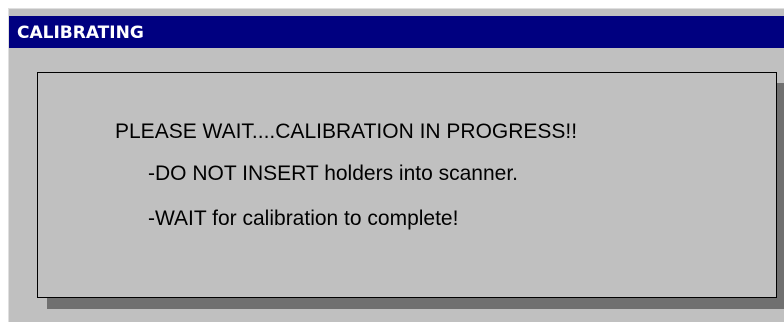 This screenshot has height=322, width=784. I want to click on instruction-do-not-insert: -DO NOT INSERT holders into scanner., so click(333, 173).